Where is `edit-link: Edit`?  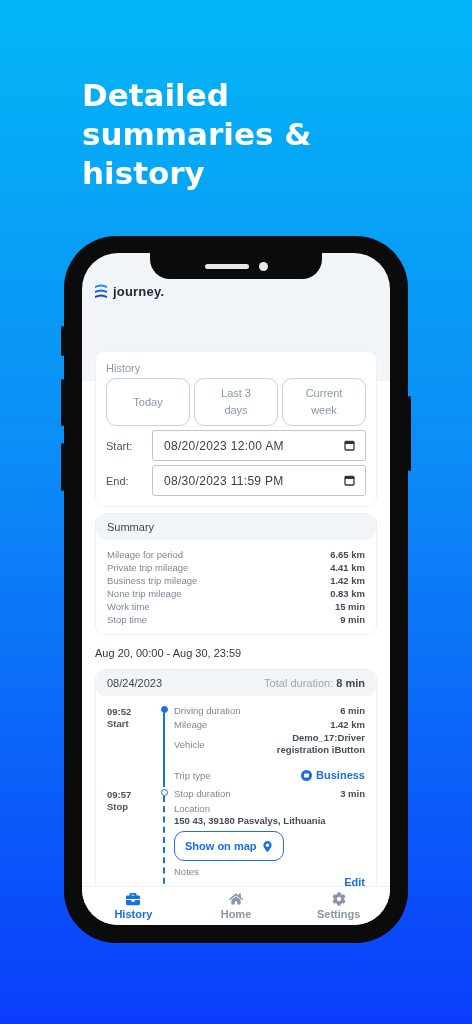 edit-link: Edit is located at coordinates (354, 881).